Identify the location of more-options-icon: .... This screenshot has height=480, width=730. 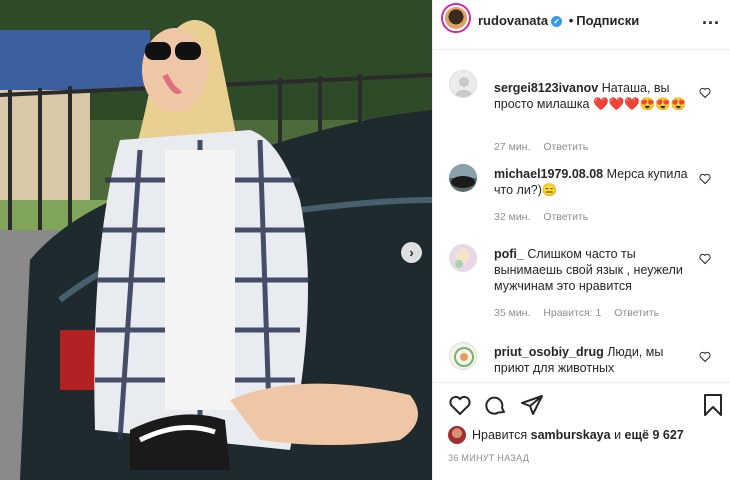
(711, 18).